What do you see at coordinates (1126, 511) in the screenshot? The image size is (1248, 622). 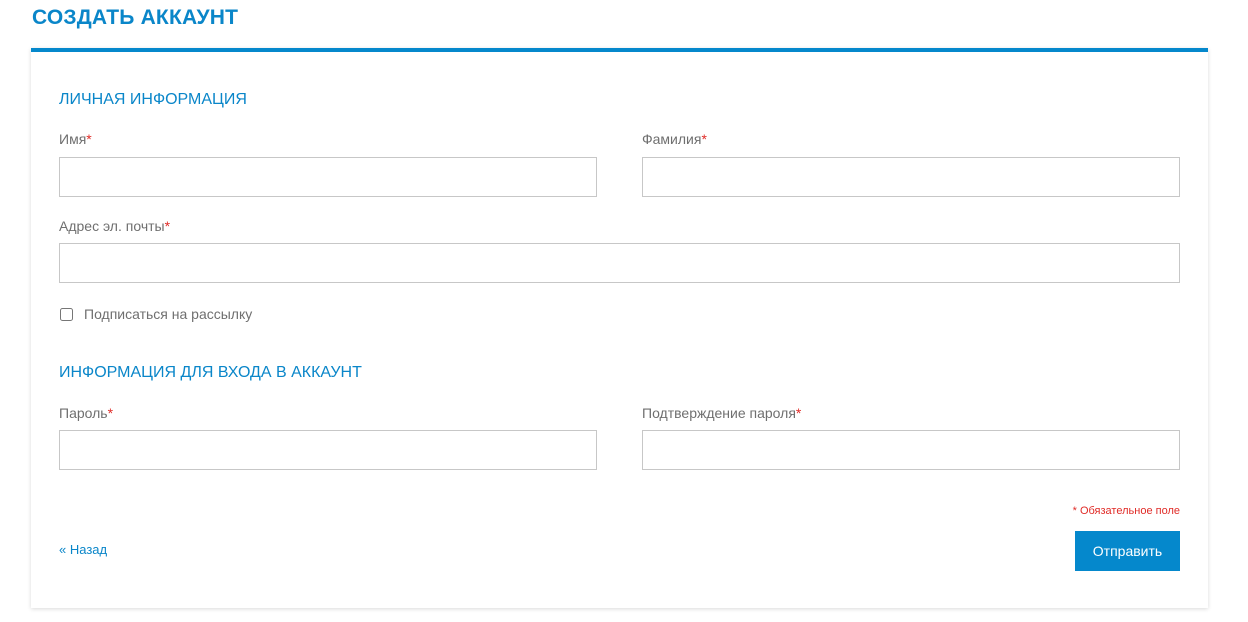 I see `required-note: * Обязательное поле` at bounding box center [1126, 511].